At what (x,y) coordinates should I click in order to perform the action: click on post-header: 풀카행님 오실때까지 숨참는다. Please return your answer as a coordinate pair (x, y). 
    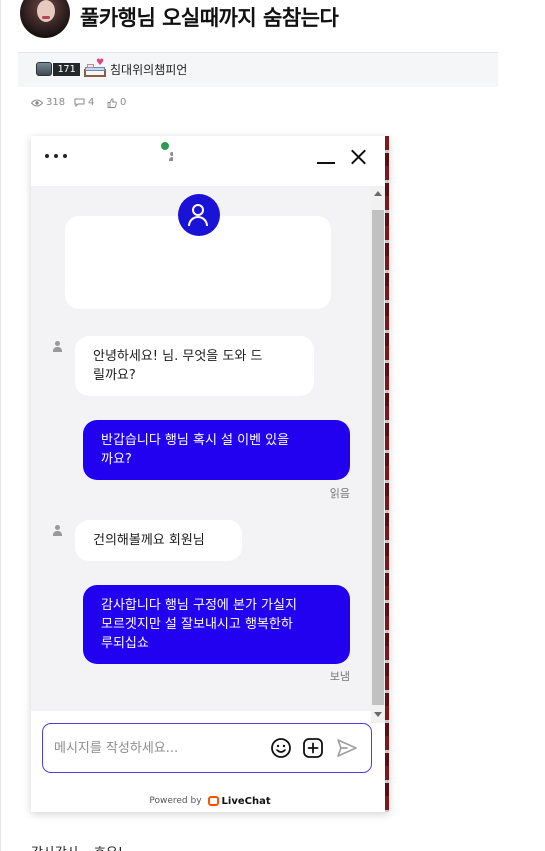
    Looking at the image, I should click on (258, 20).